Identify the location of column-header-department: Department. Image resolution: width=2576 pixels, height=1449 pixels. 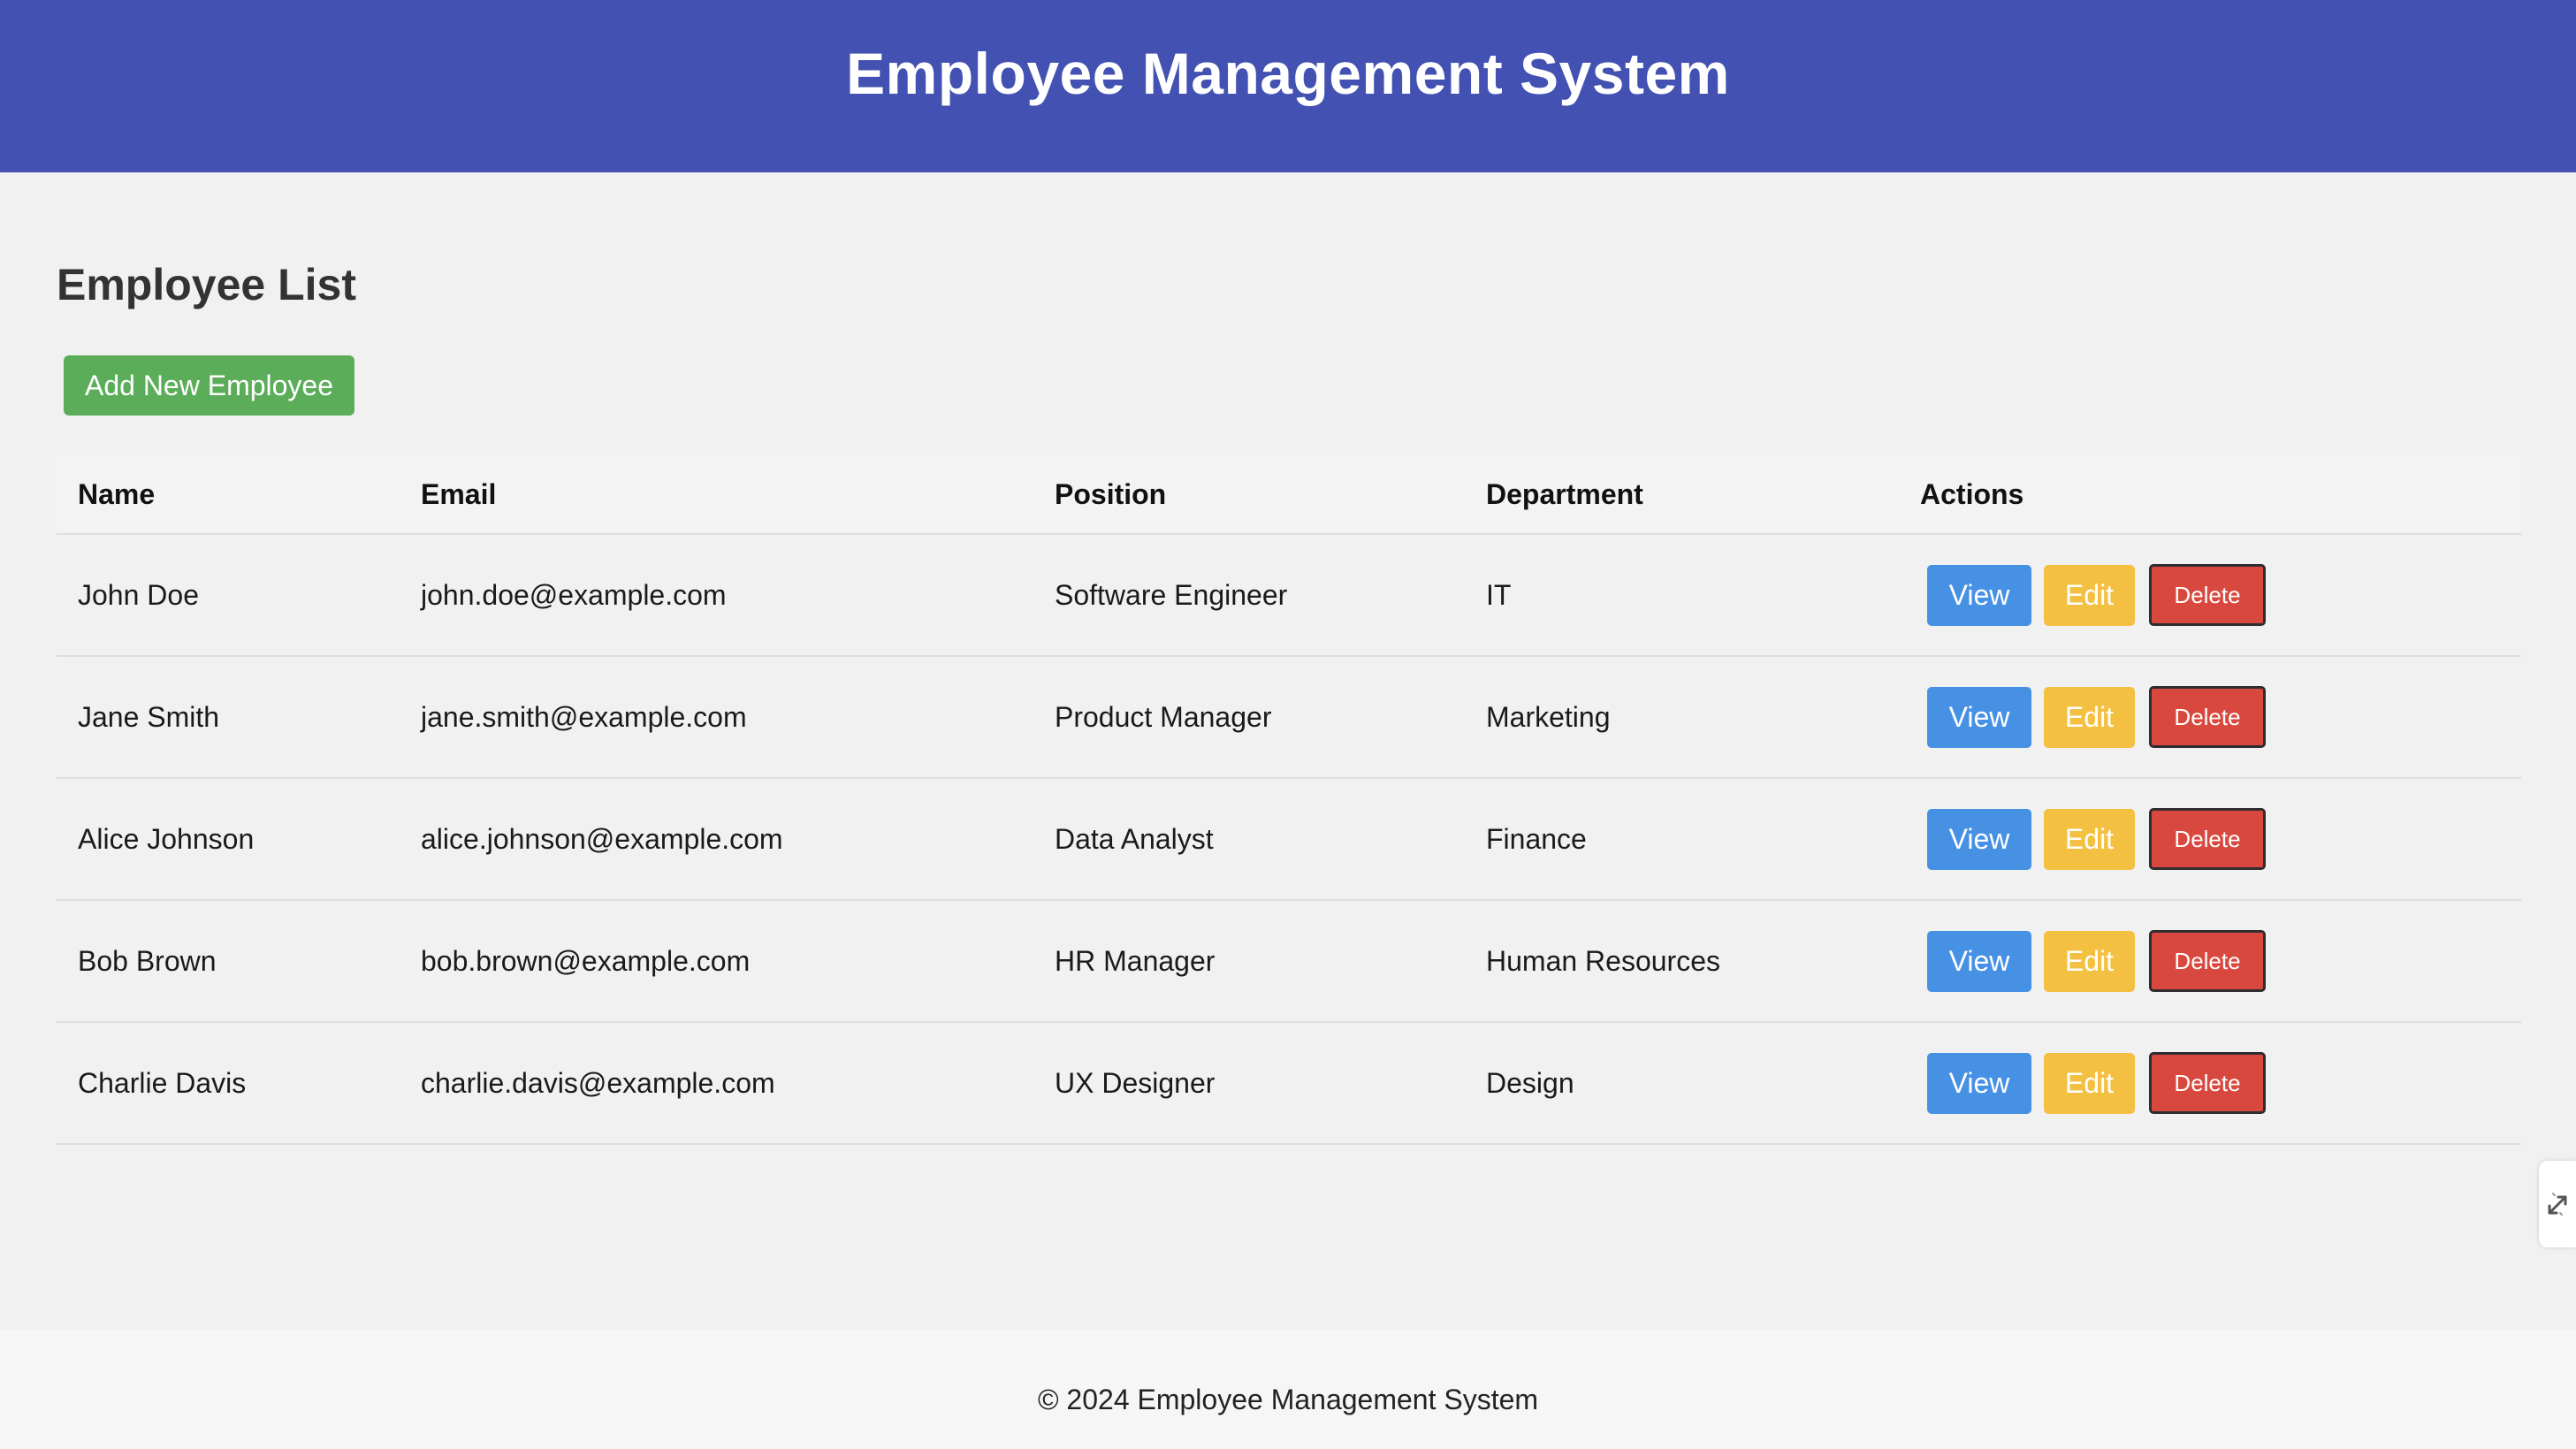
(1564, 493).